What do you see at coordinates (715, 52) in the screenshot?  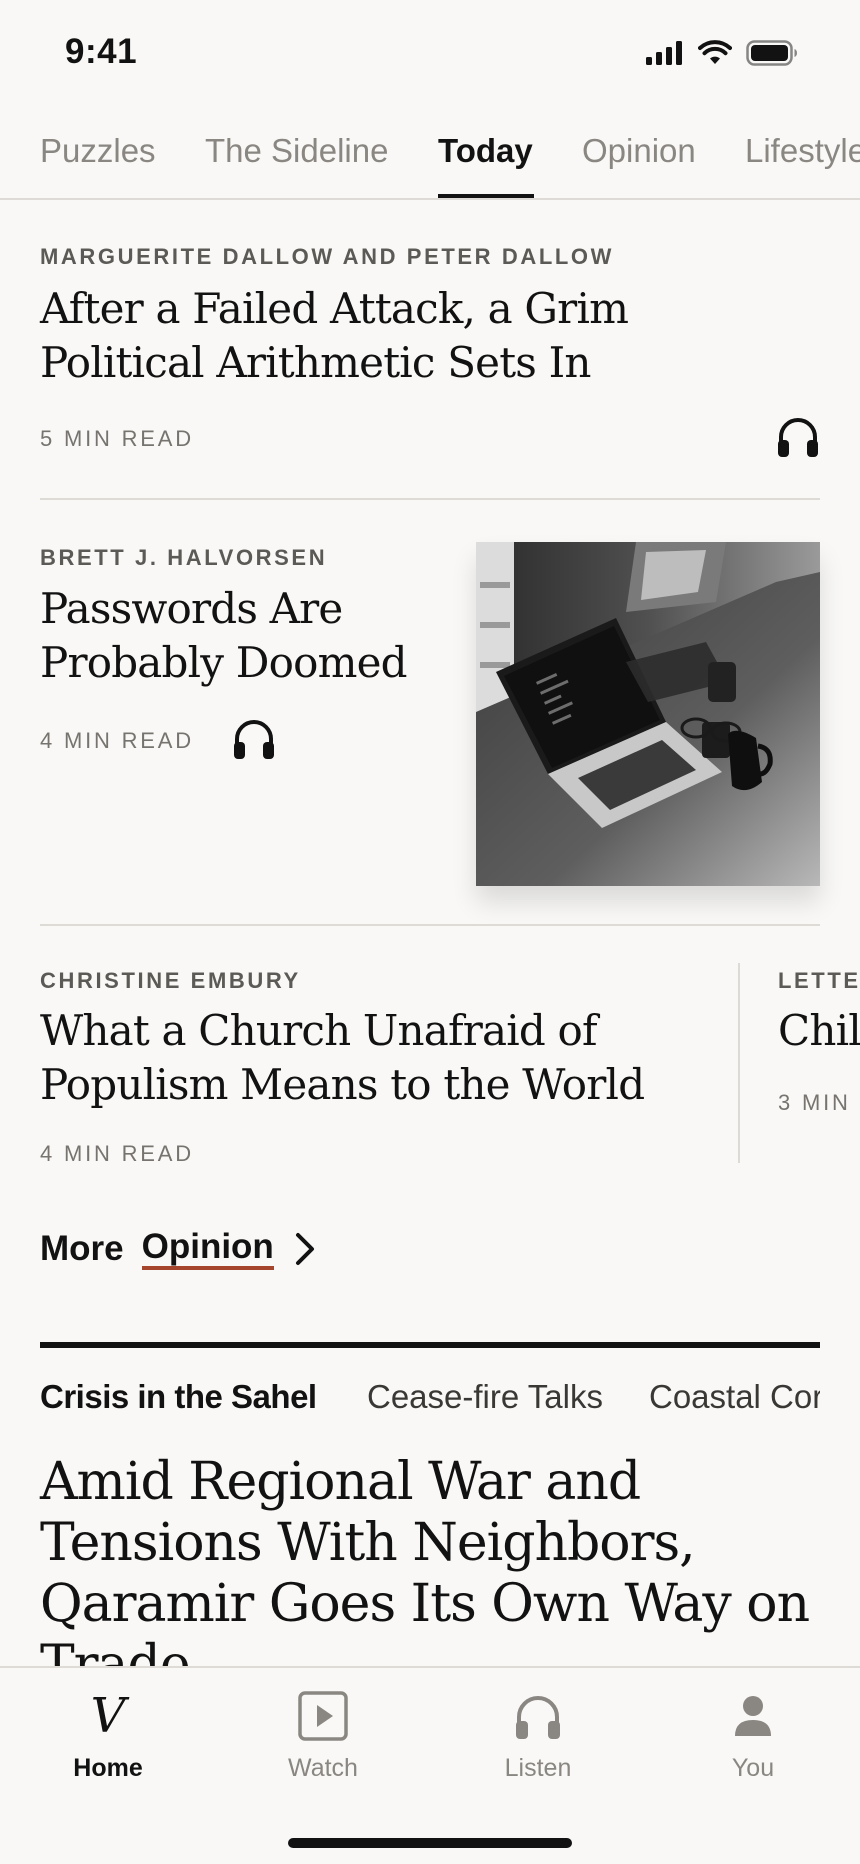 I see `wifi-icon` at bounding box center [715, 52].